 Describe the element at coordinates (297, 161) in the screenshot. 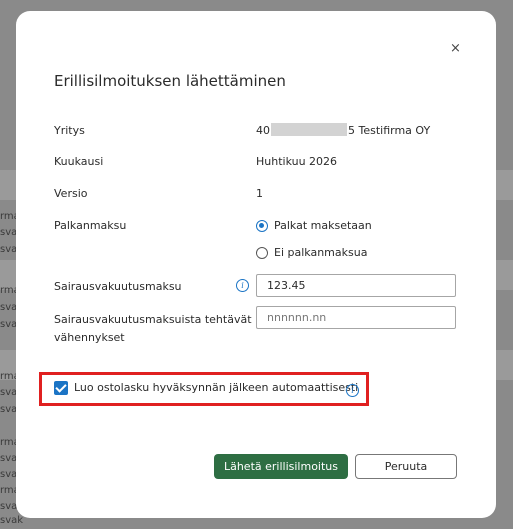

I see `month-value: Huhtikuu 2026` at that location.